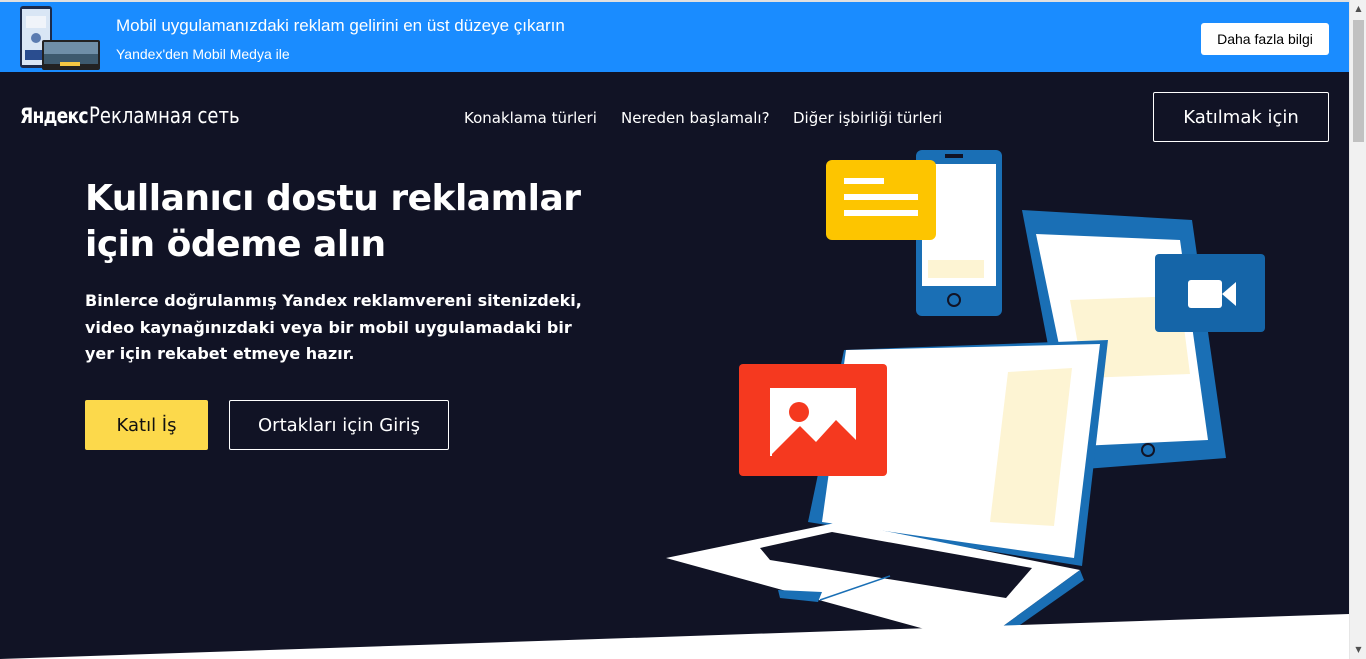 This screenshot has height=659, width=1366. I want to click on nav-link-placement-types: Konaklama türleri, so click(530, 118).